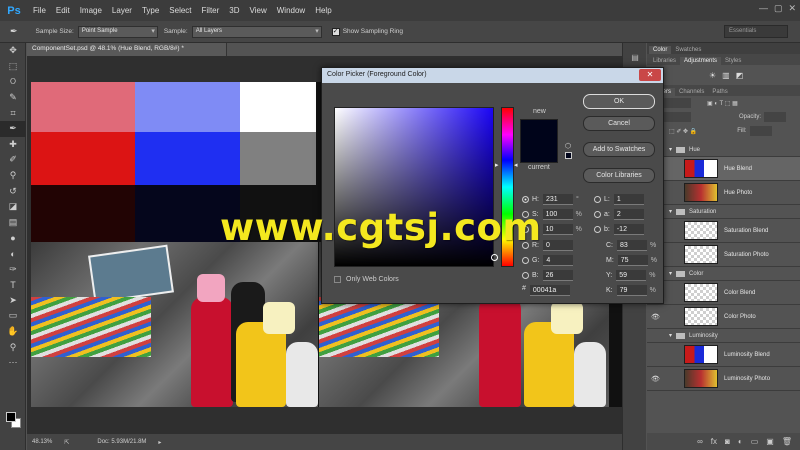  Describe the element at coordinates (13, 145) in the screenshot. I see `healing-brush-icon: ✚` at that location.